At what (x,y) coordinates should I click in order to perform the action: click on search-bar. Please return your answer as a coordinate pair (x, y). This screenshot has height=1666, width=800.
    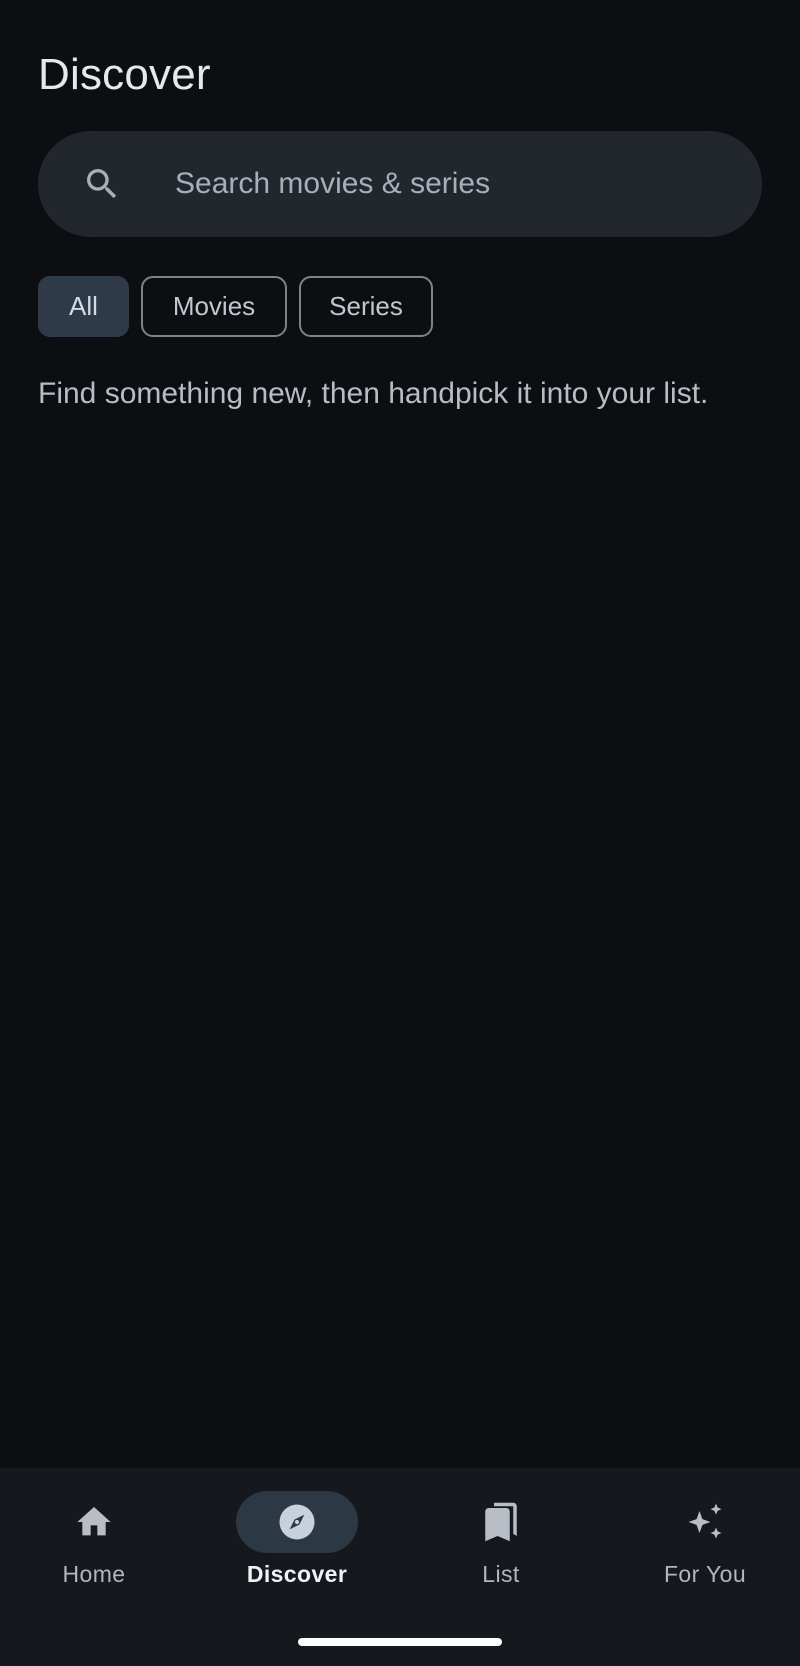
    Looking at the image, I should click on (400, 184).